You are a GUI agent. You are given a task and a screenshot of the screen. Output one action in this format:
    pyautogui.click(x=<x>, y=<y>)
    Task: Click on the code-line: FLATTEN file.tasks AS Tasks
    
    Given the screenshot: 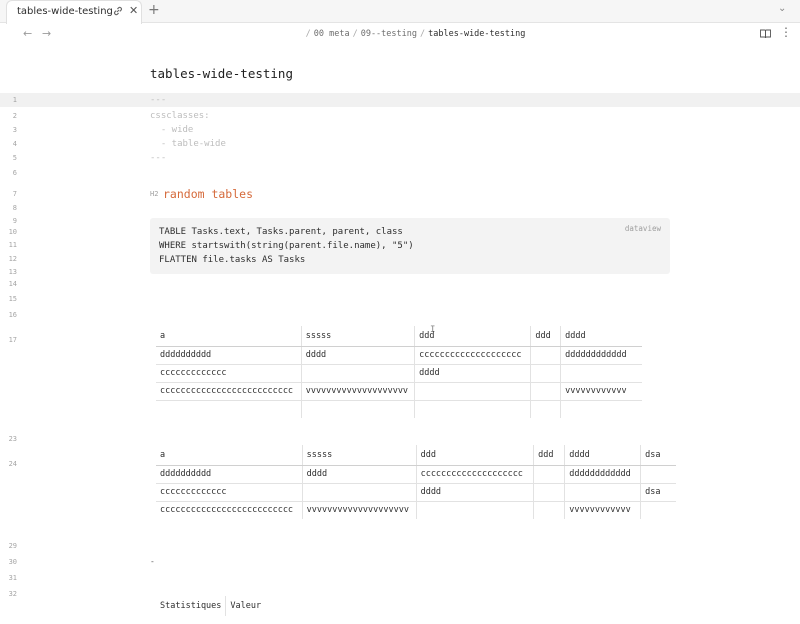 What is the action you would take?
    pyautogui.click(x=232, y=260)
    